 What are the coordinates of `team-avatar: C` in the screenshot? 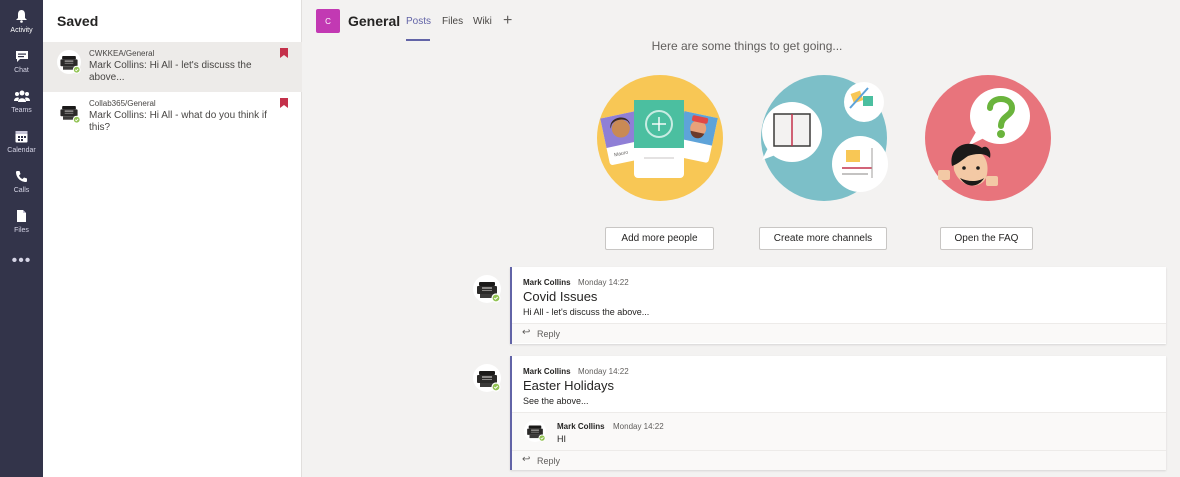 It's located at (328, 21).